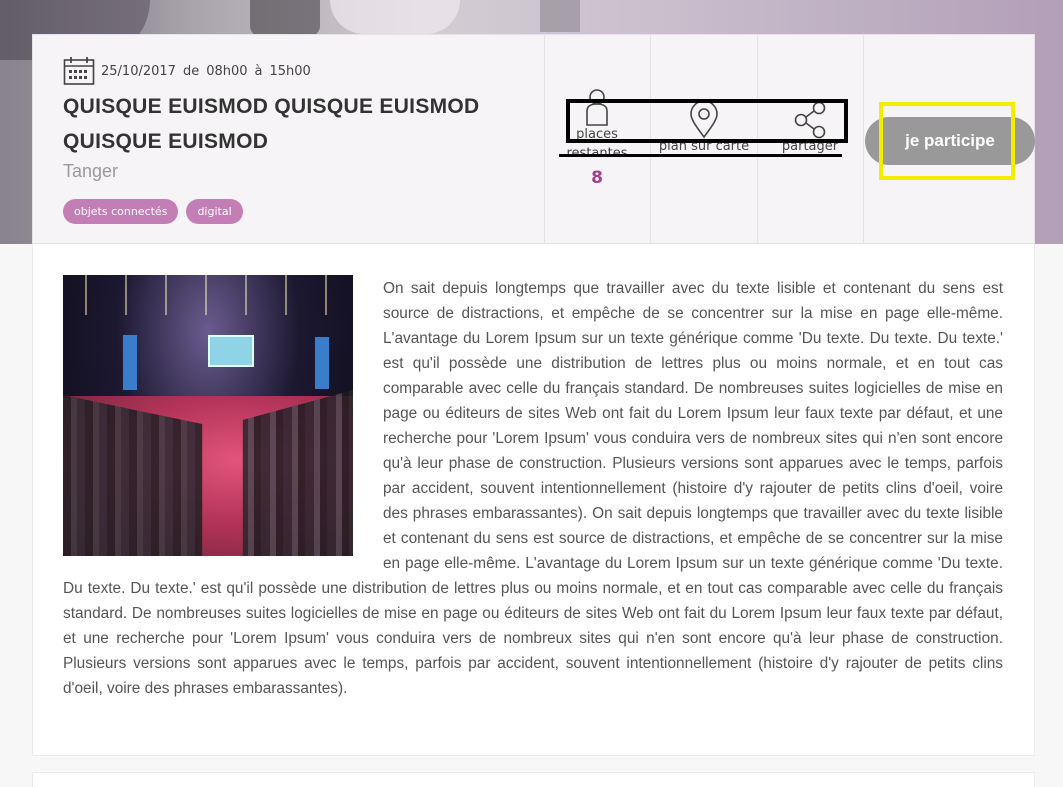  What do you see at coordinates (298, 211) in the screenshot?
I see `event-tags: objets connectés digital` at bounding box center [298, 211].